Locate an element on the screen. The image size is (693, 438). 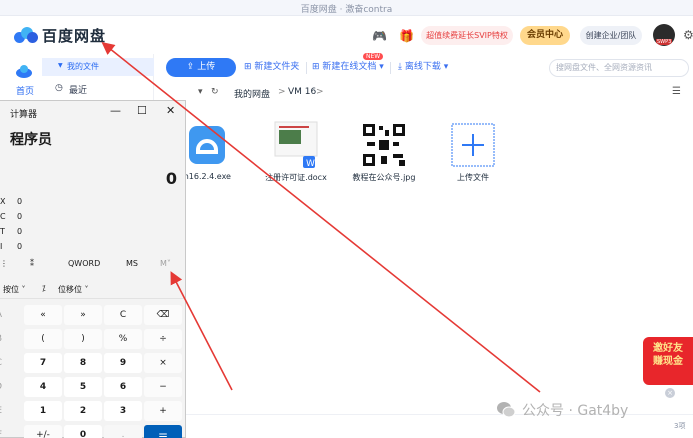
bitwise-dropdown: 按位 ˅ is located at coordinates (14, 289).